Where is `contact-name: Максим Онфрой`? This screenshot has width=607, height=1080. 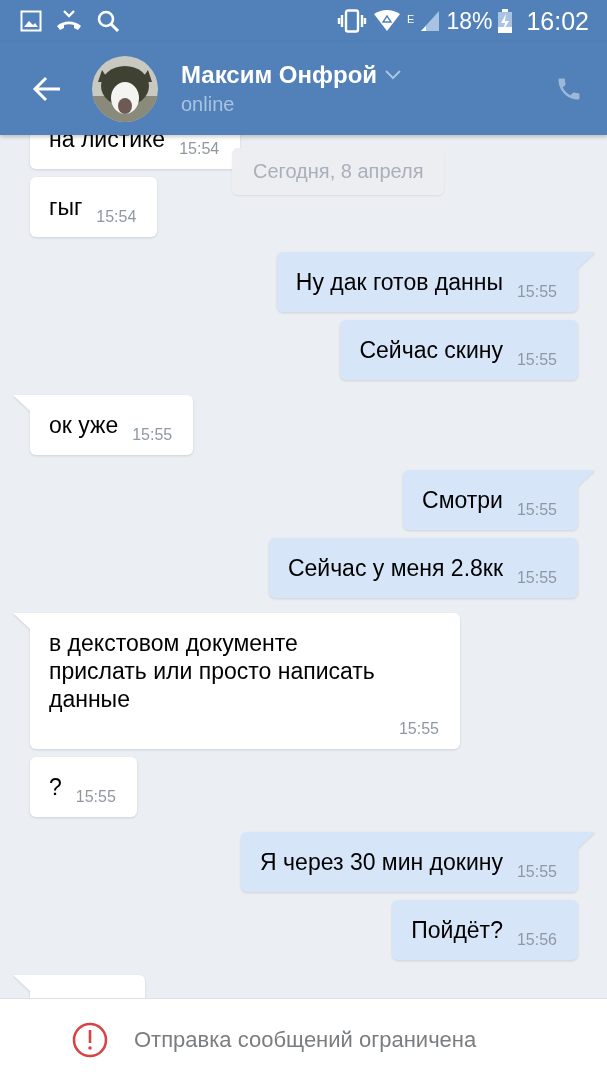
contact-name: Максим Онфрой is located at coordinates (279, 75).